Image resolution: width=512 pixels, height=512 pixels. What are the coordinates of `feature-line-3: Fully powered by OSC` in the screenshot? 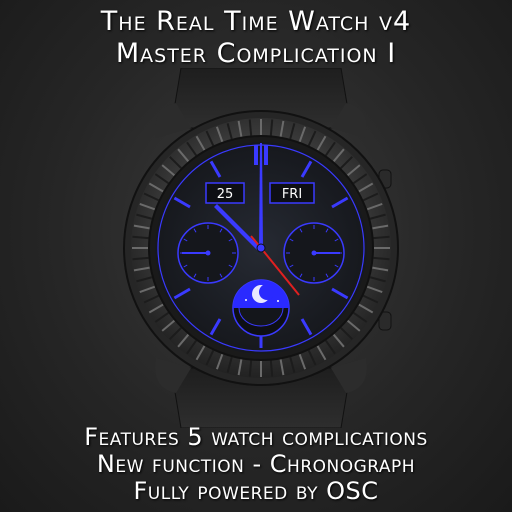 It's located at (256, 491).